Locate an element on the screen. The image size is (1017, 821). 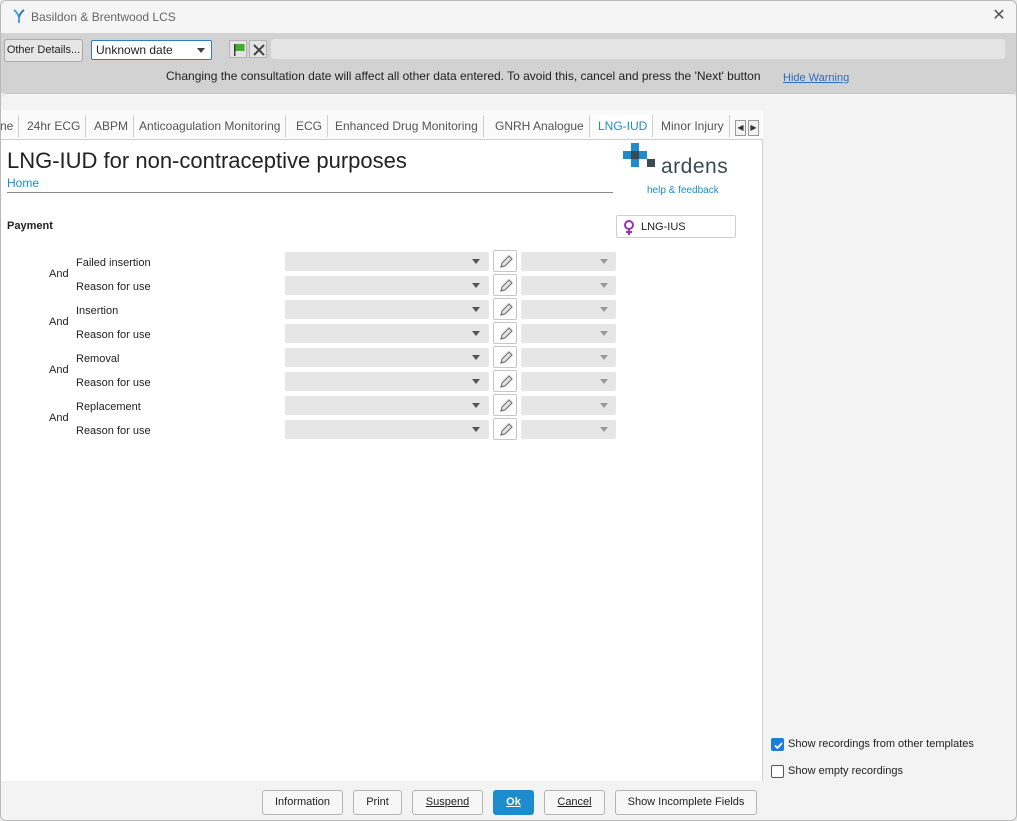
tab-minor-injury: Minor Injury is located at coordinates (693, 126).